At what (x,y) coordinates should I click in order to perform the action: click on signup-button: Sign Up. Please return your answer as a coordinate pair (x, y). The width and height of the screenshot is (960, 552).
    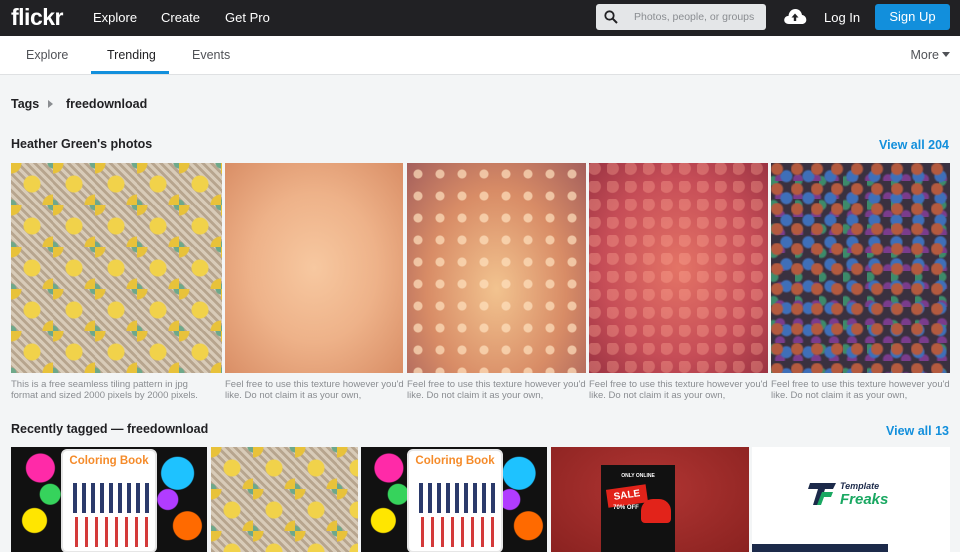
    Looking at the image, I should click on (912, 17).